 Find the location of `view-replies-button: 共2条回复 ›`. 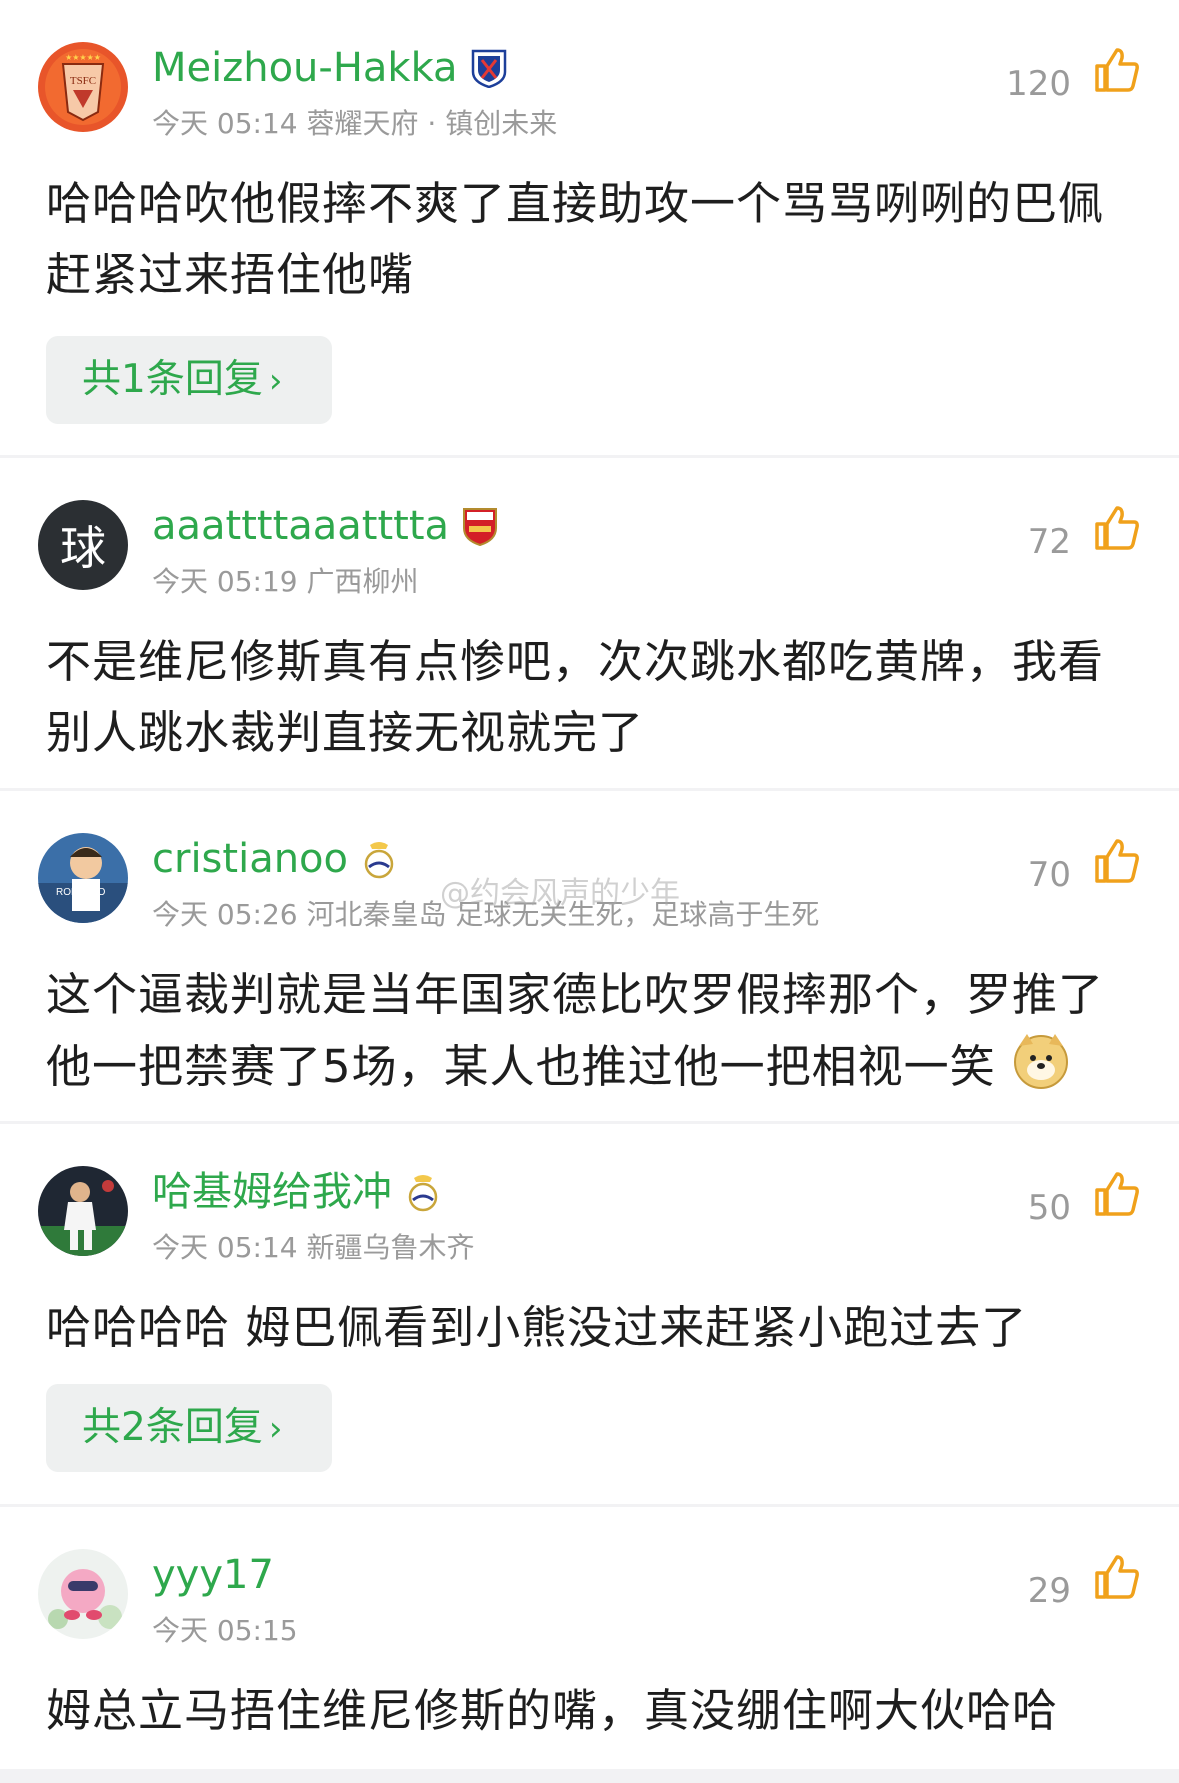

view-replies-button: 共2条回复 › is located at coordinates (189, 1428).